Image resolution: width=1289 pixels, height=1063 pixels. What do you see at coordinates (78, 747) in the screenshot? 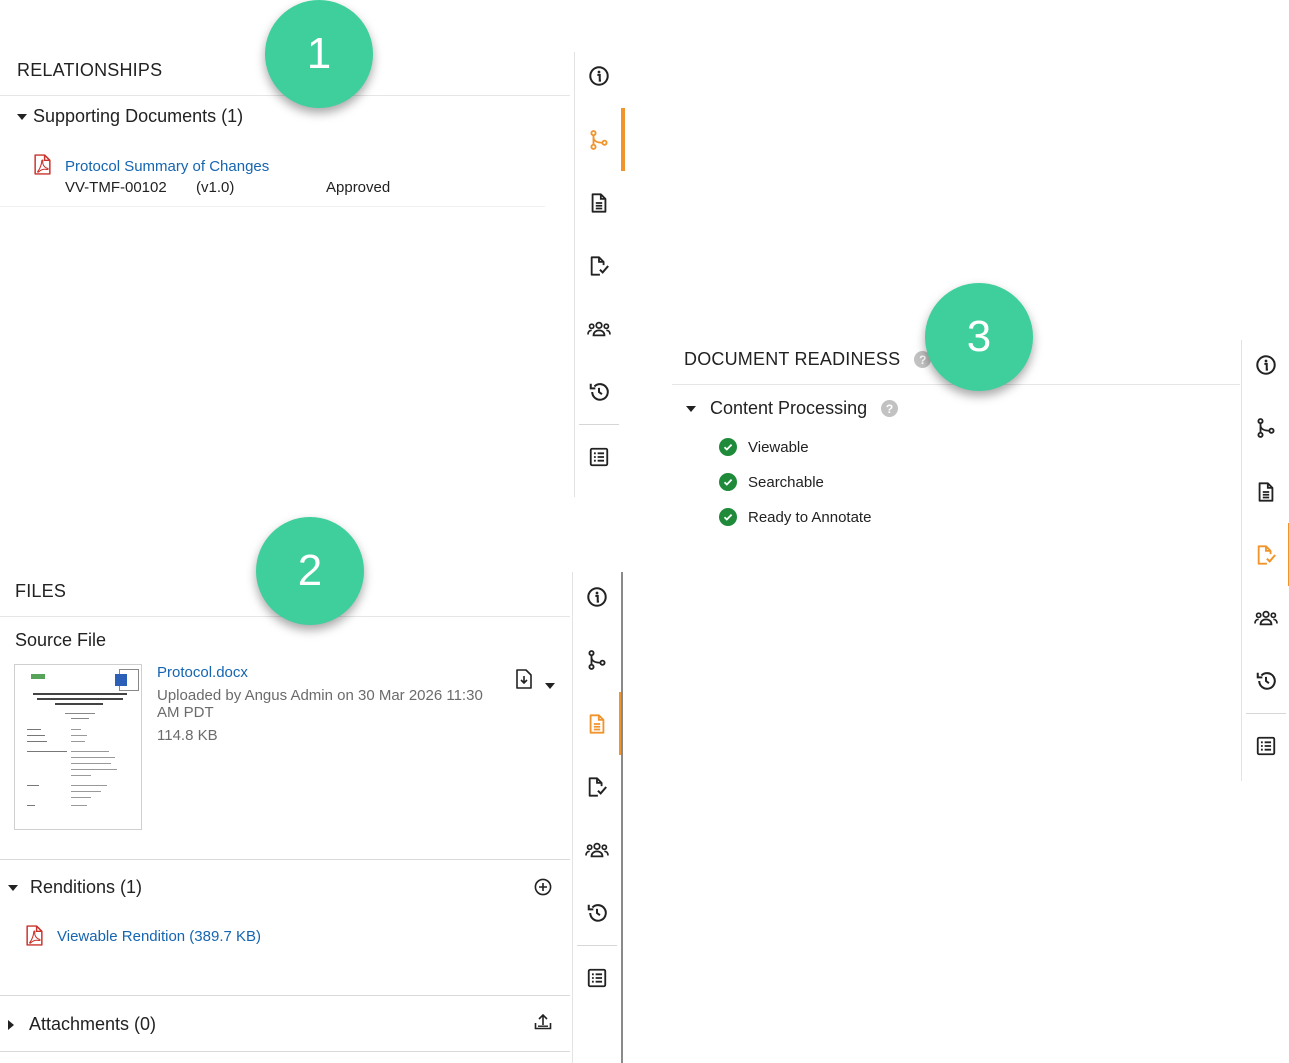
I see `document-thumbnail` at bounding box center [78, 747].